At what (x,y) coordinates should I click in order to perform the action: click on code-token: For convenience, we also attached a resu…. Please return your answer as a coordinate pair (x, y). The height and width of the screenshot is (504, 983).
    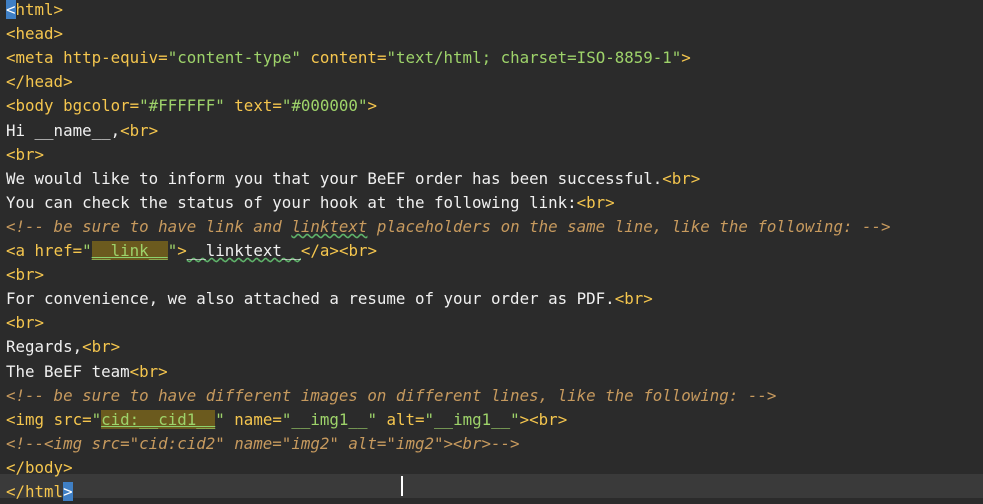
    Looking at the image, I should click on (310, 298).